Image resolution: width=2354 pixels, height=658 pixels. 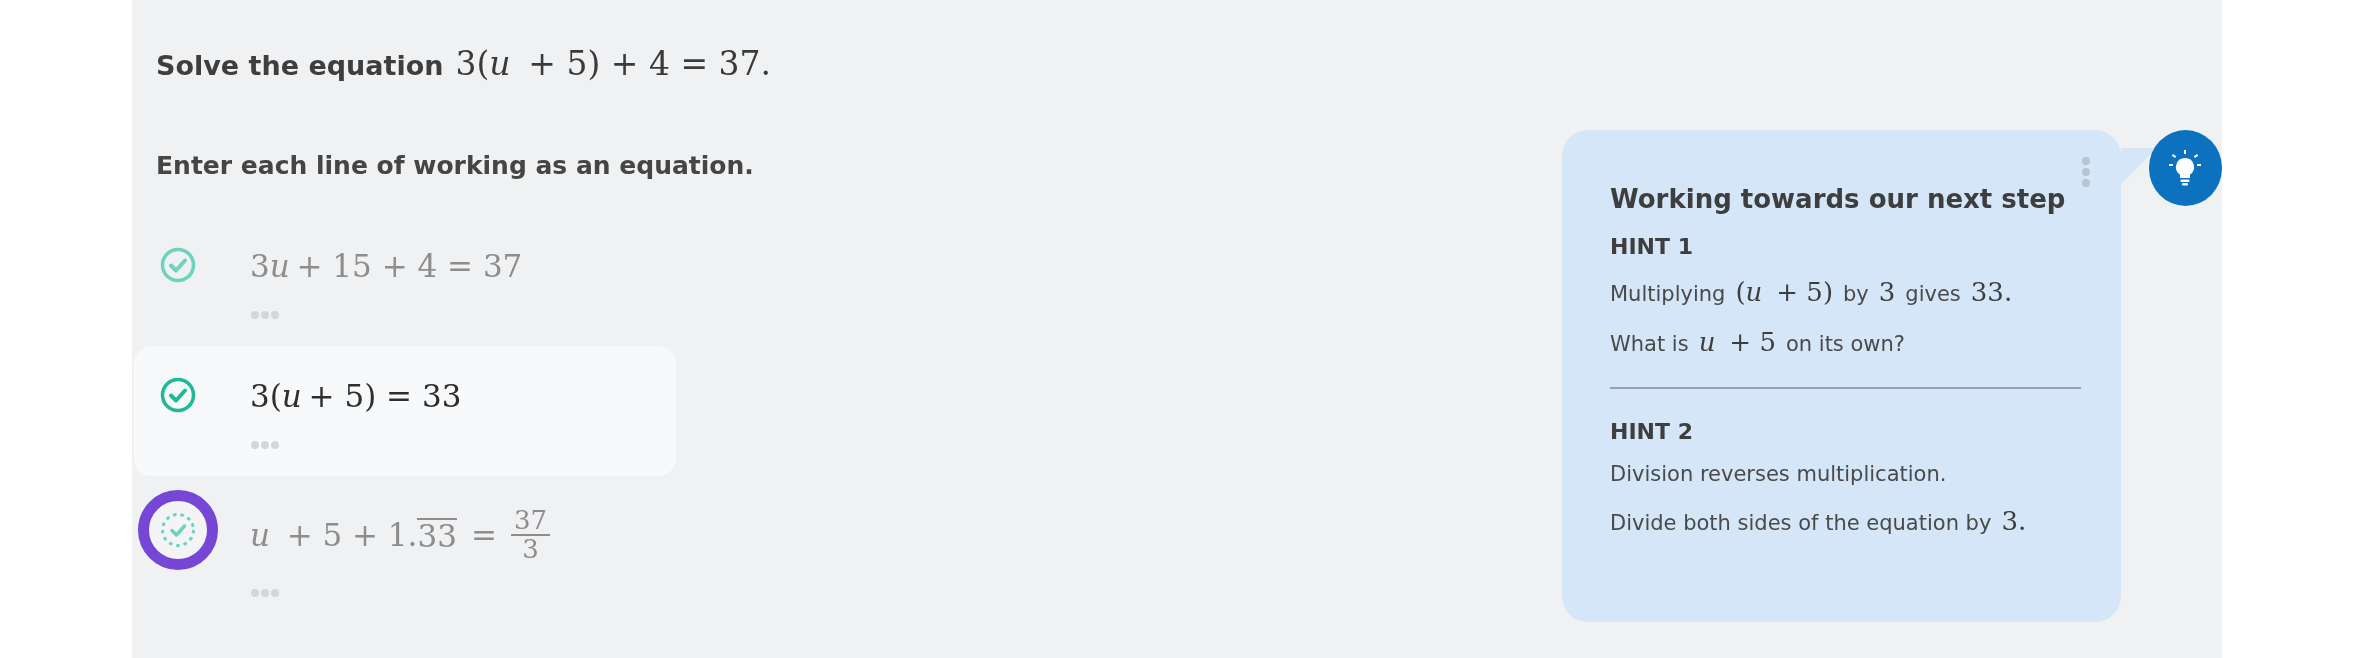 I want to click on more-icon, so click(x=2085, y=172).